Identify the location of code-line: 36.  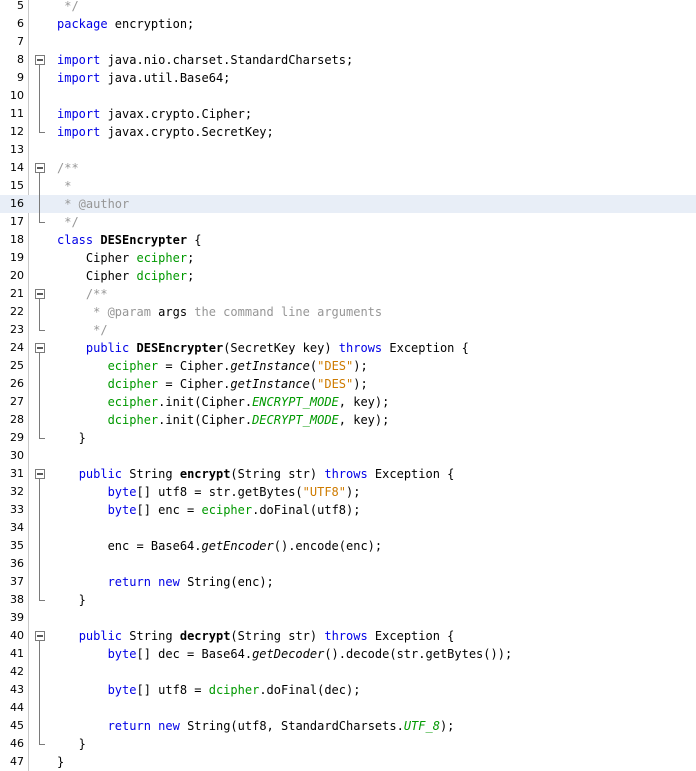
(348, 564).